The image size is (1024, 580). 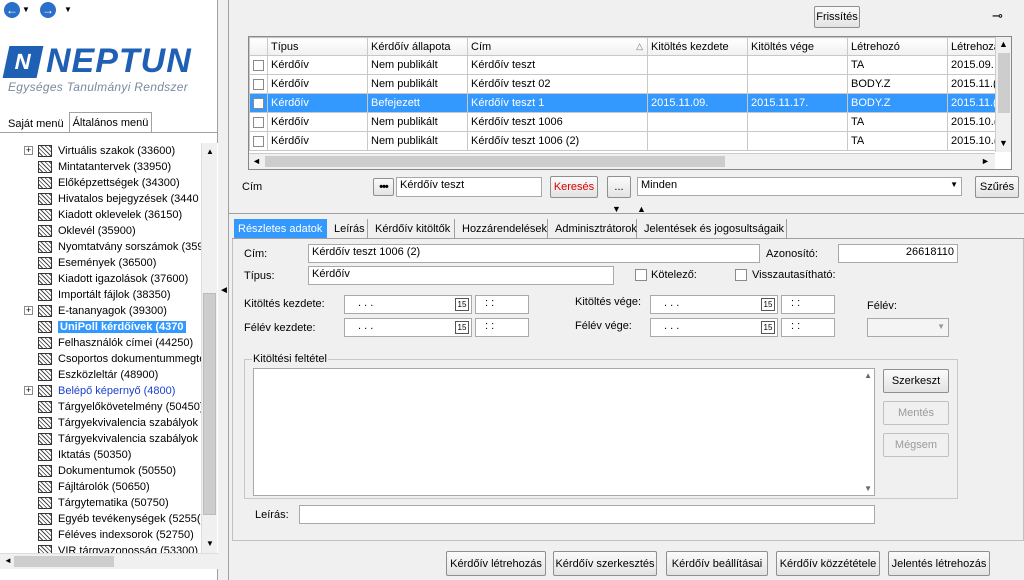 What do you see at coordinates (697, 46) in the screenshot?
I see `column-header: Kitöltés kezdete` at bounding box center [697, 46].